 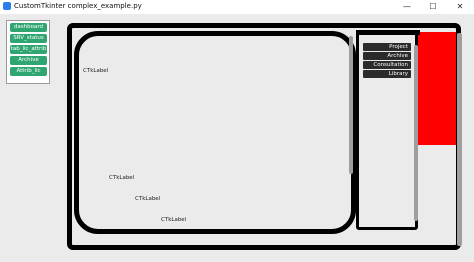 What do you see at coordinates (28, 60) in the screenshot?
I see `sidebar-button-archive: Archive` at bounding box center [28, 60].